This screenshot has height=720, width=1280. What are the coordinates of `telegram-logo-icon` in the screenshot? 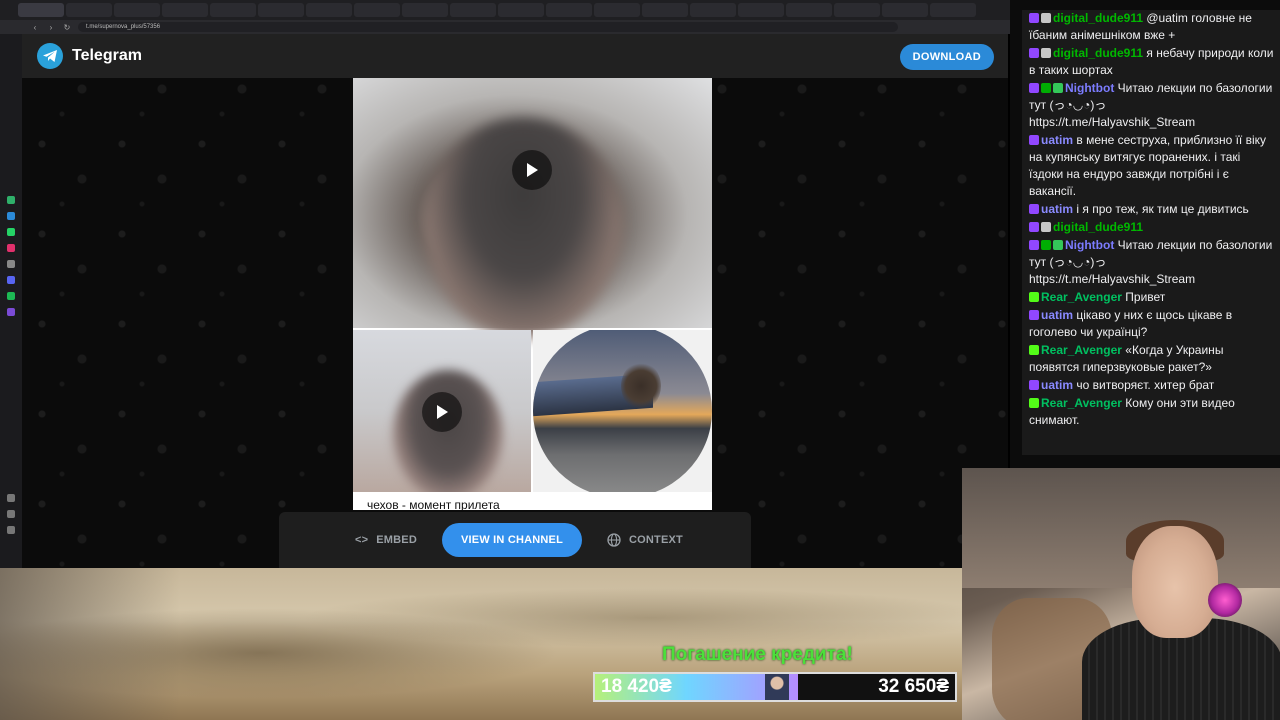 It's located at (50, 56).